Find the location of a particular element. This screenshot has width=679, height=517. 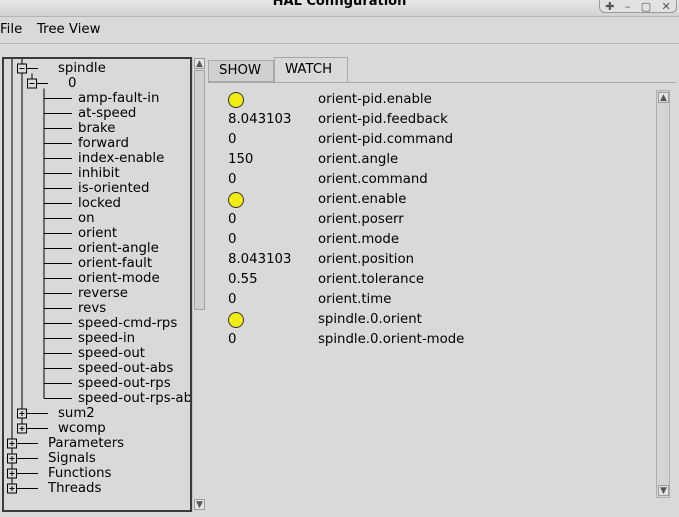

watch-item-name: orient-pid.enable is located at coordinates (375, 100).